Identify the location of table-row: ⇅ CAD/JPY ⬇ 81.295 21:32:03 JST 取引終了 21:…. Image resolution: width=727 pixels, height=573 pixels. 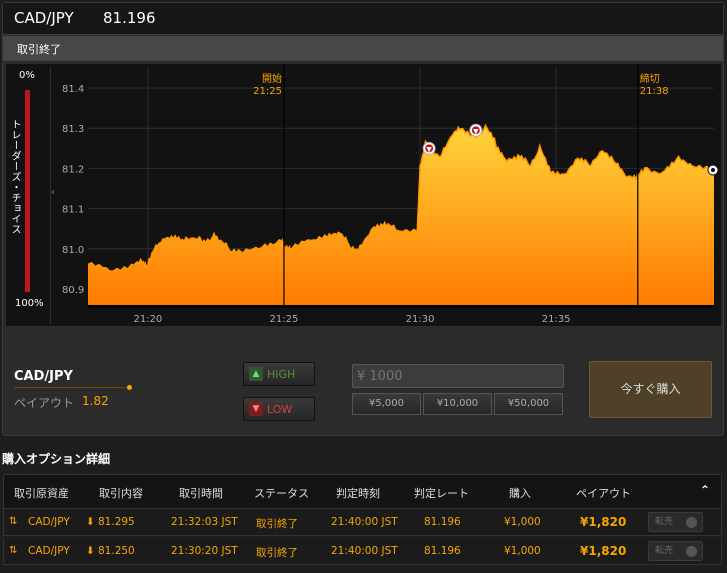
(362, 522).